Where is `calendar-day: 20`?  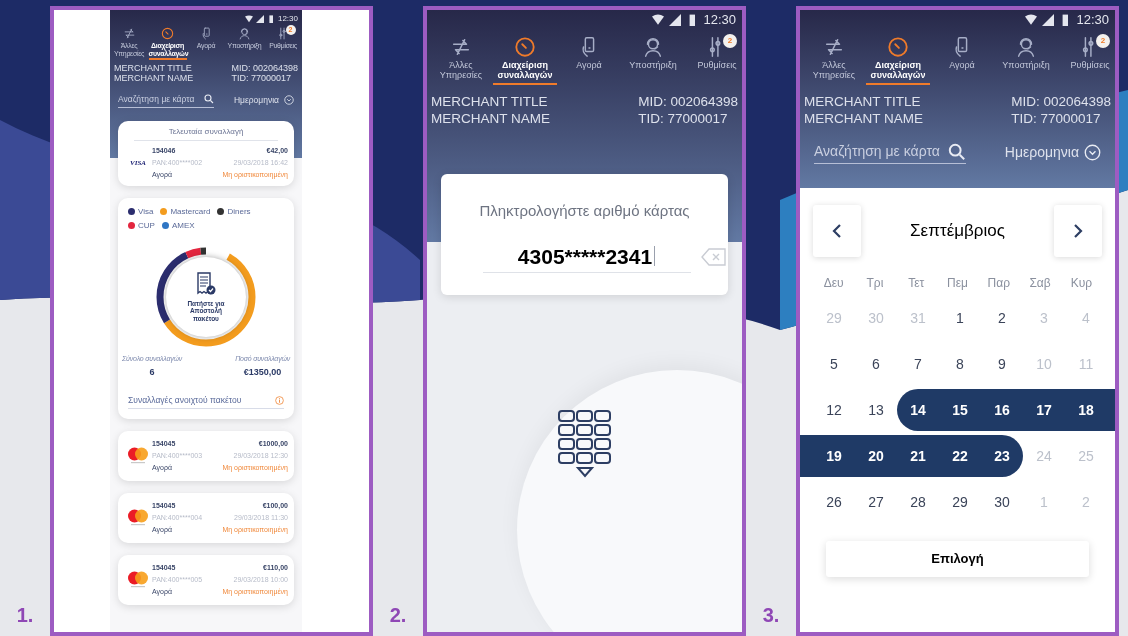 calendar-day: 20 is located at coordinates (876, 456).